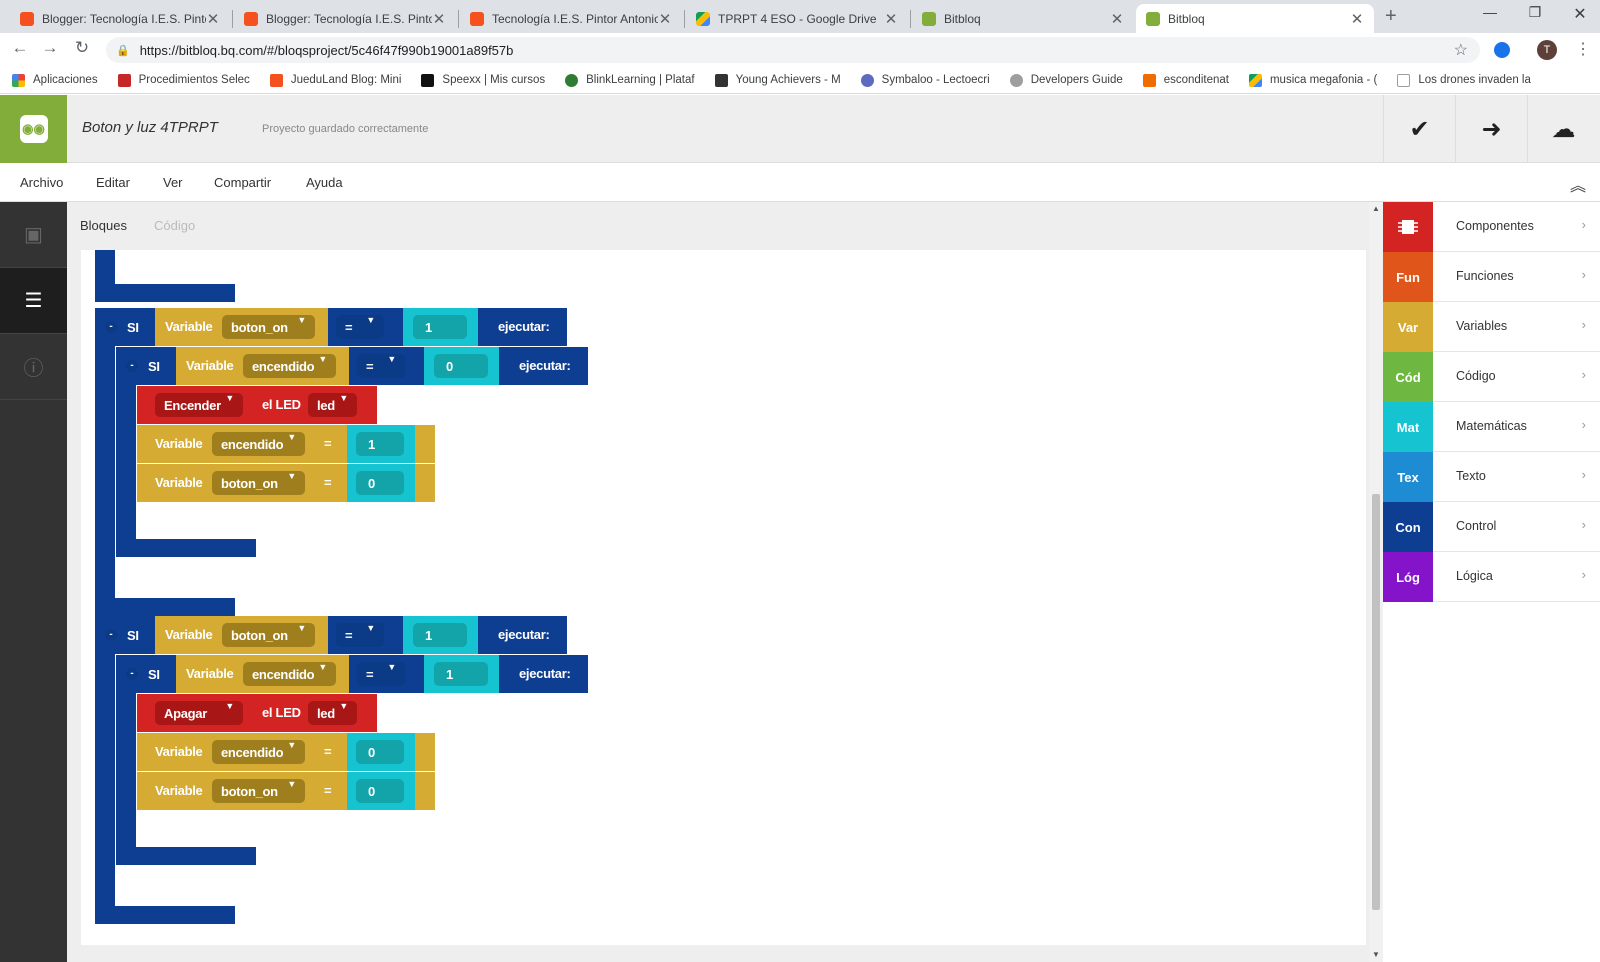  Describe the element at coordinates (33, 235) in the screenshot. I see `hardware-tab: ▣` at that location.